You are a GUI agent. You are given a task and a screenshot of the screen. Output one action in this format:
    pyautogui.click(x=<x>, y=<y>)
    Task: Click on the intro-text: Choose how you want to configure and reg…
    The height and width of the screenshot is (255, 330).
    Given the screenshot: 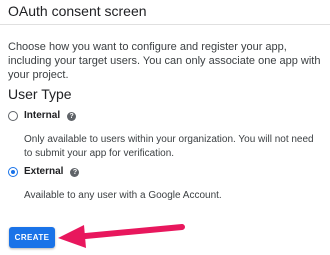 What is the action you would take?
    pyautogui.click(x=164, y=61)
    